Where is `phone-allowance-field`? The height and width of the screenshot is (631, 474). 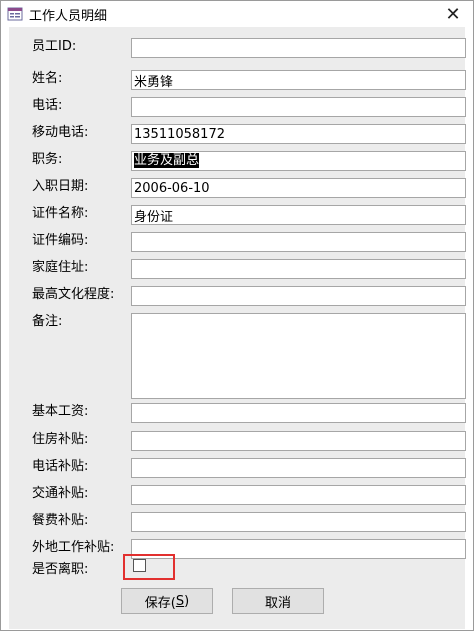 phone-allowance-field is located at coordinates (298, 468).